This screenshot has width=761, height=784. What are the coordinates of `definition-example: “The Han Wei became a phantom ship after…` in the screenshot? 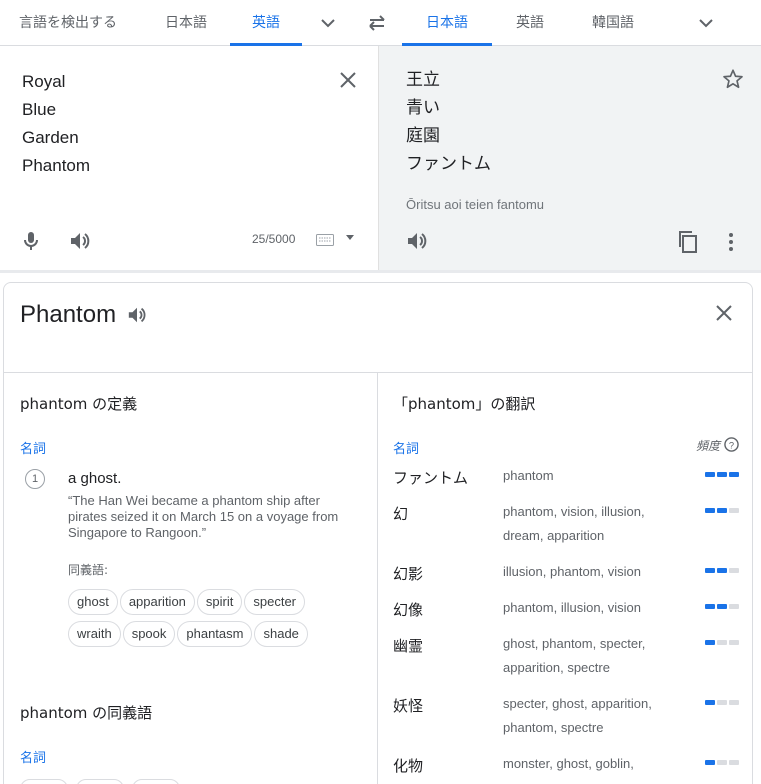 It's located at (203, 516).